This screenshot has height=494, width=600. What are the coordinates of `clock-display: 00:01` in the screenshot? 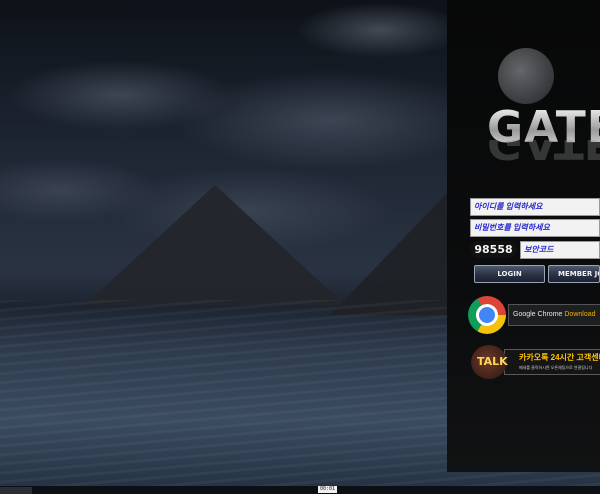 It's located at (327, 489).